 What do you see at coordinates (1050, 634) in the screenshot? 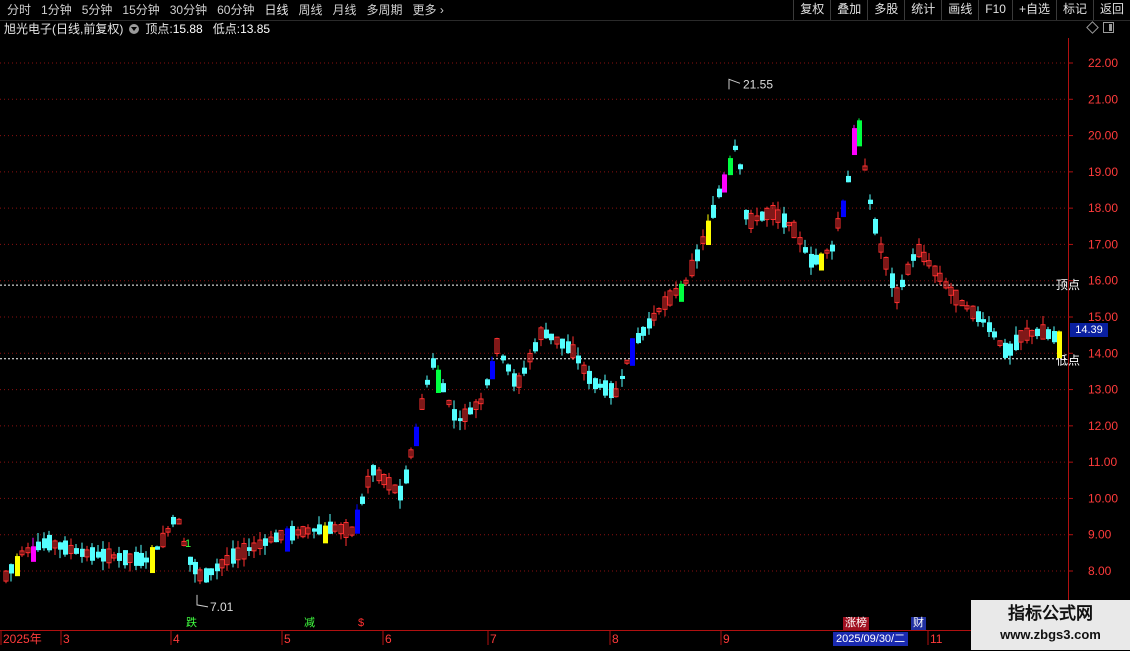
I see `watermark-url: www.zbgs3.com` at bounding box center [1050, 634].